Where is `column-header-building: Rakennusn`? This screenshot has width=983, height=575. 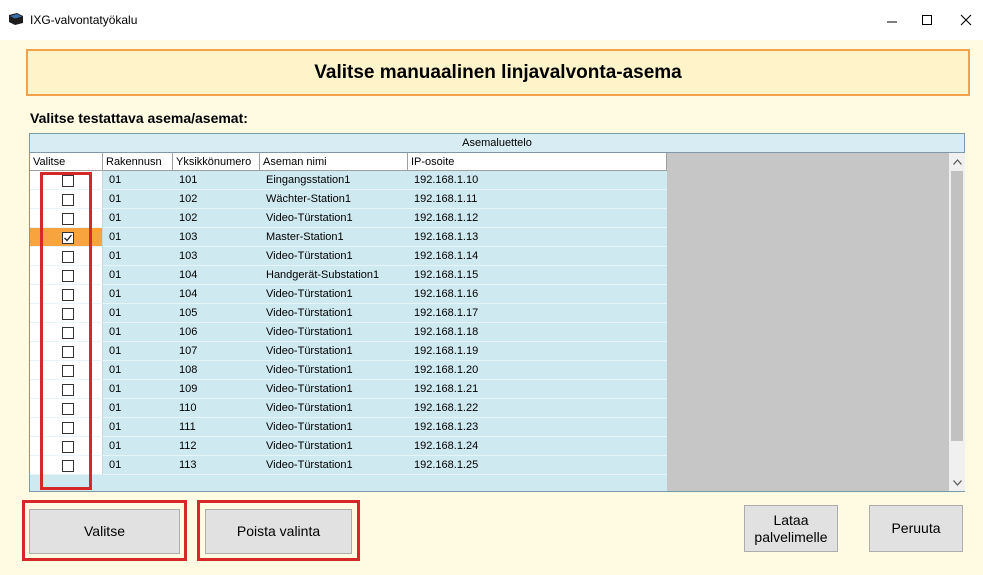 column-header-building: Rakennusn is located at coordinates (138, 162).